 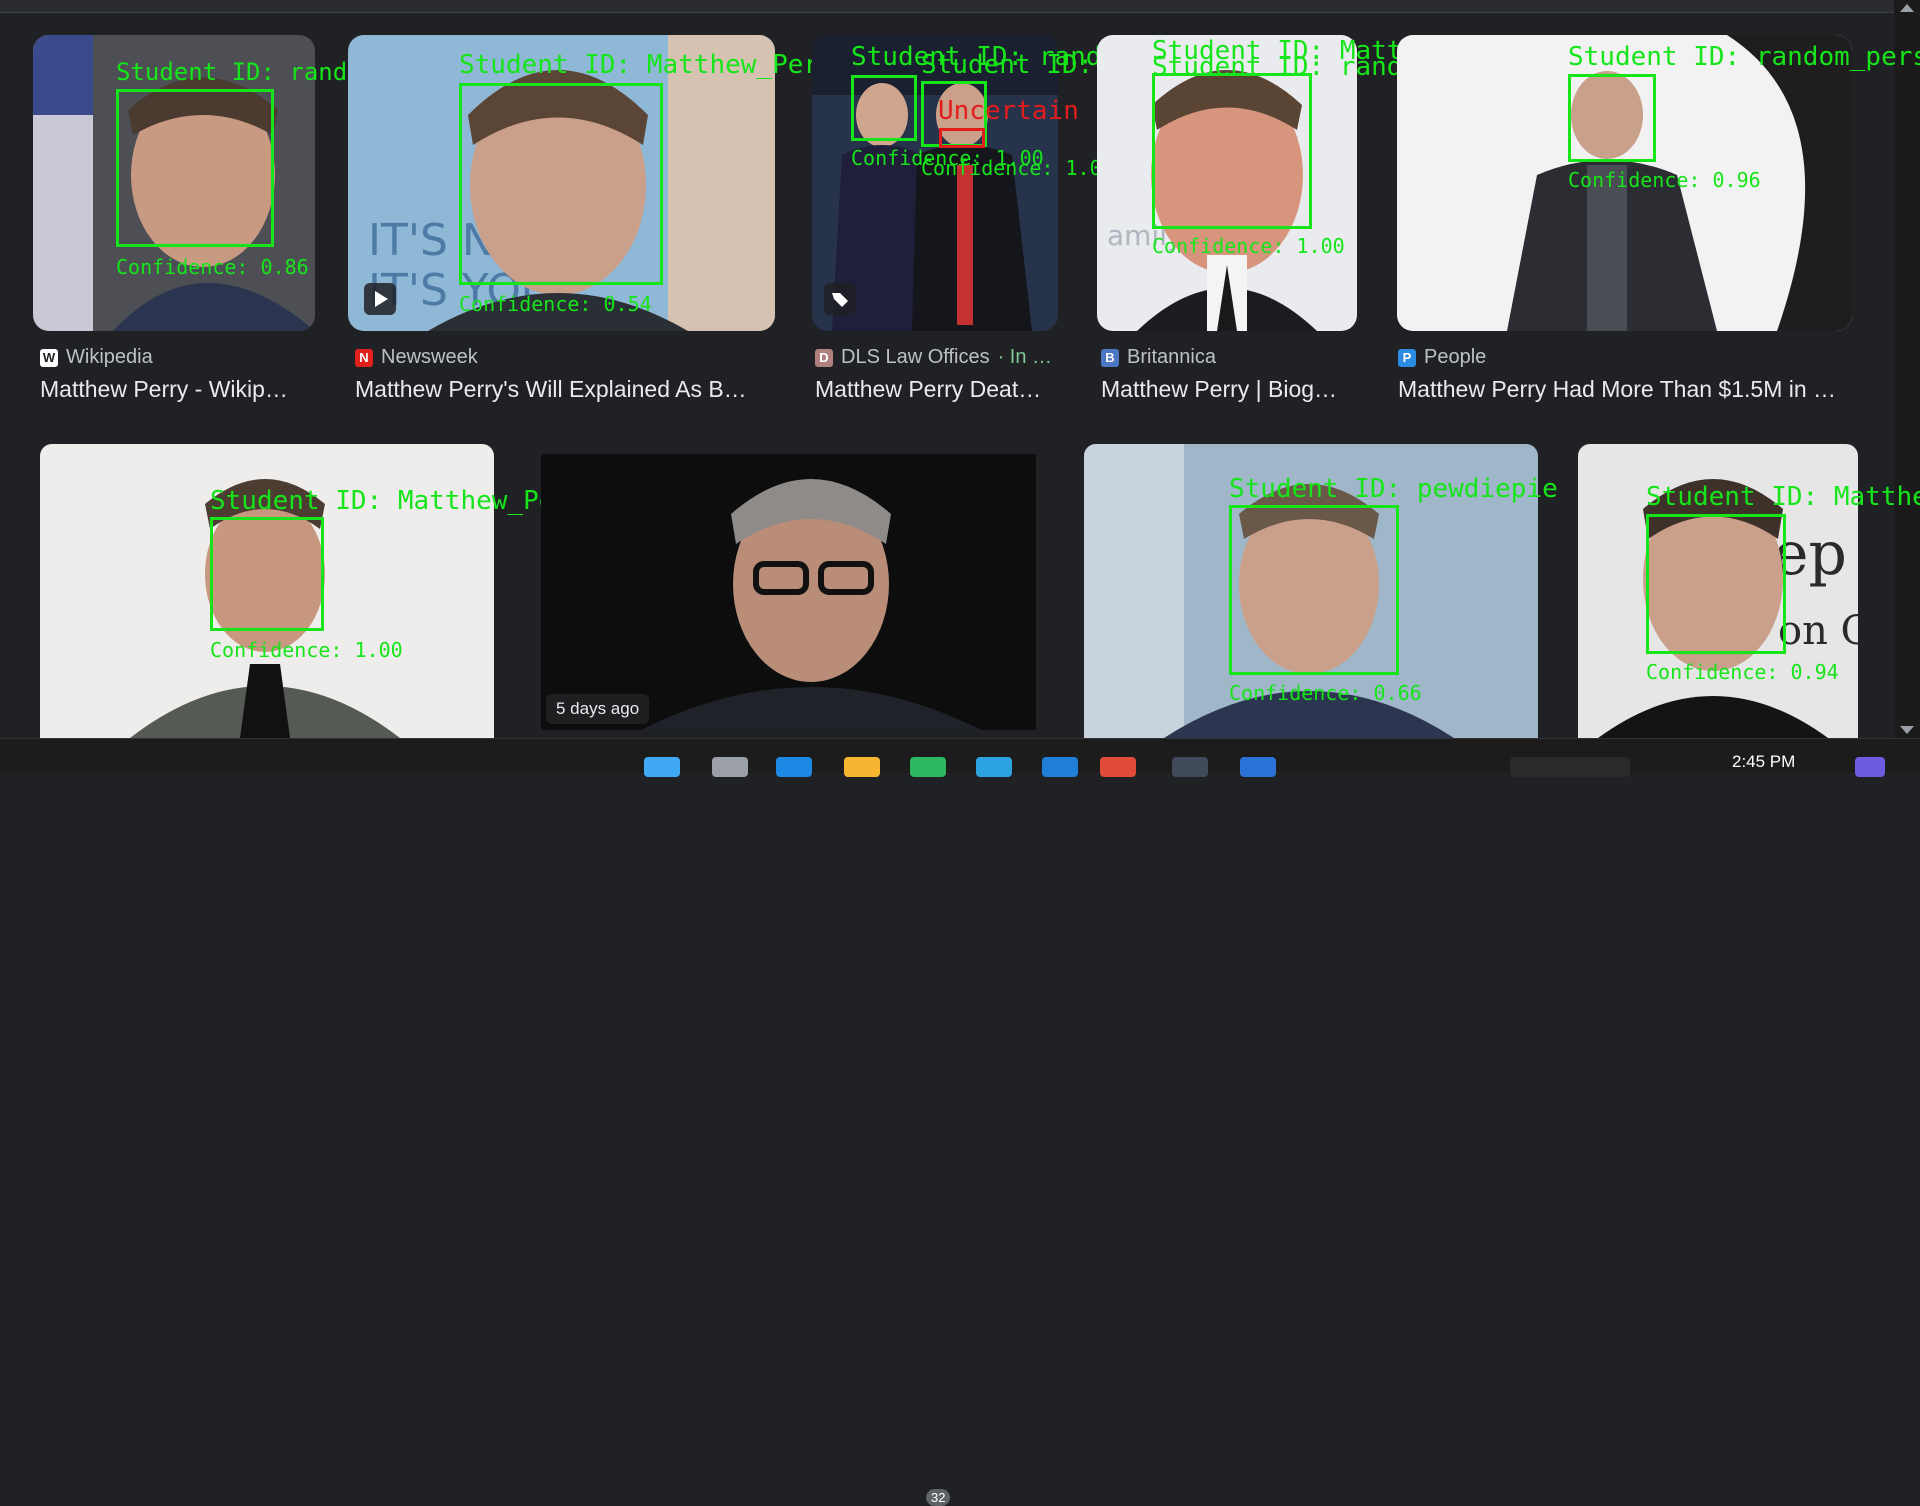 What do you see at coordinates (555, 304) in the screenshot?
I see `confidence-label: Confidence: 0.54` at bounding box center [555, 304].